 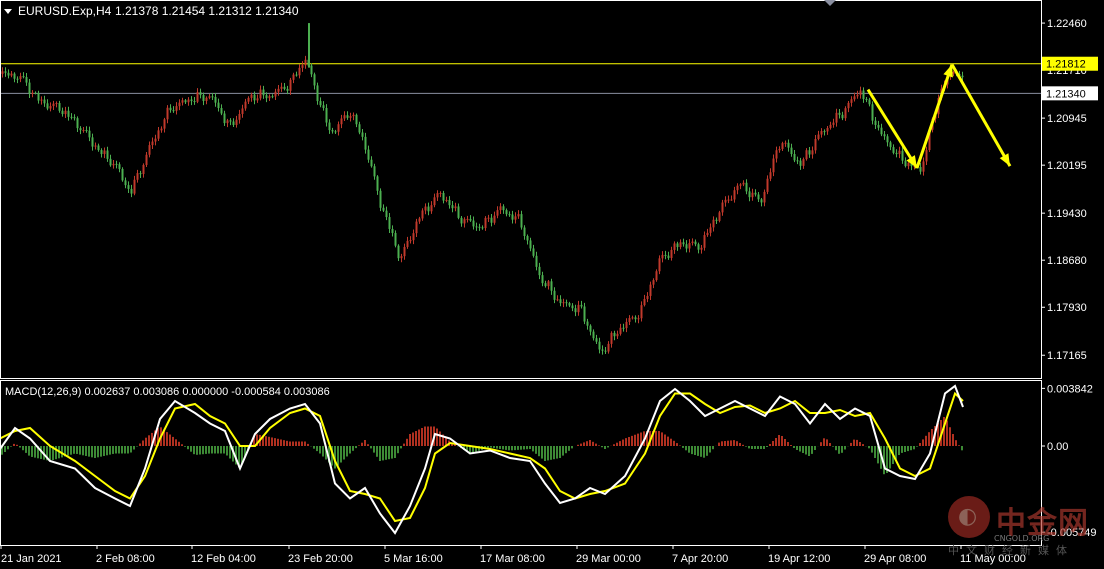 I want to click on trend-arrow-line, so click(x=981, y=115).